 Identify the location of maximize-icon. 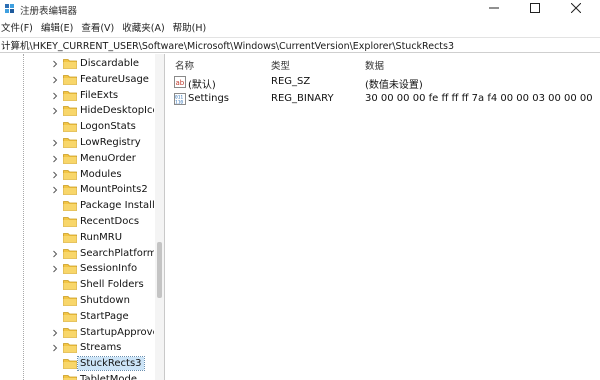
(535, 8).